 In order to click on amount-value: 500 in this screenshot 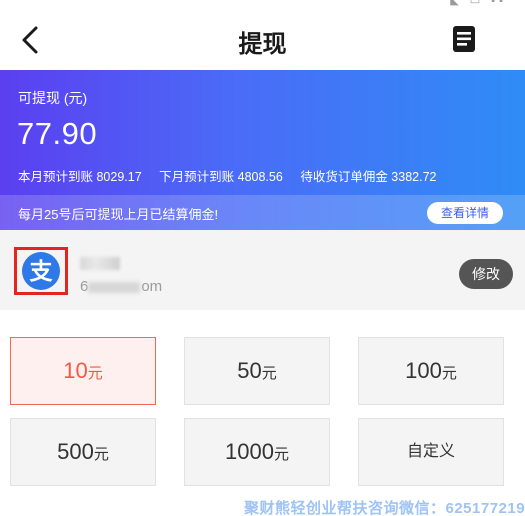, I will do `click(75, 451)`.